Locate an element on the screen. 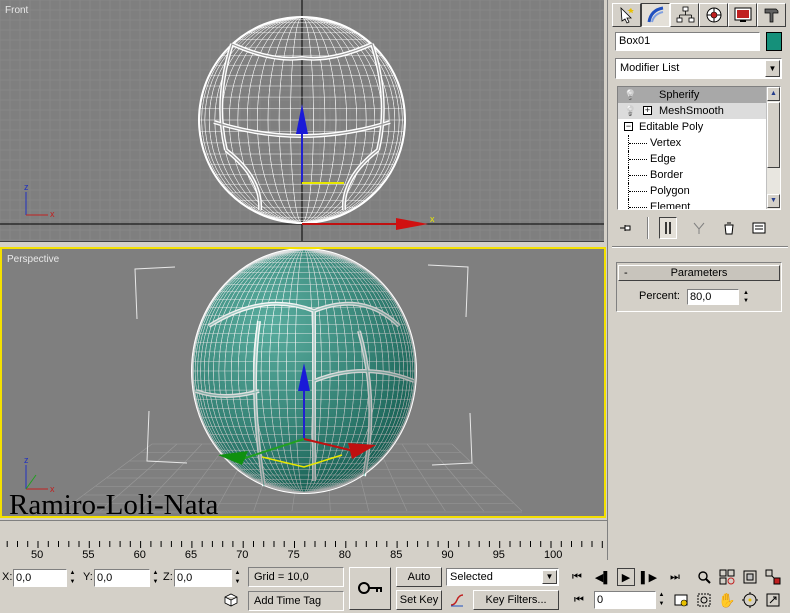 The image size is (790, 613). field-of-view-button is located at coordinates (704, 600).